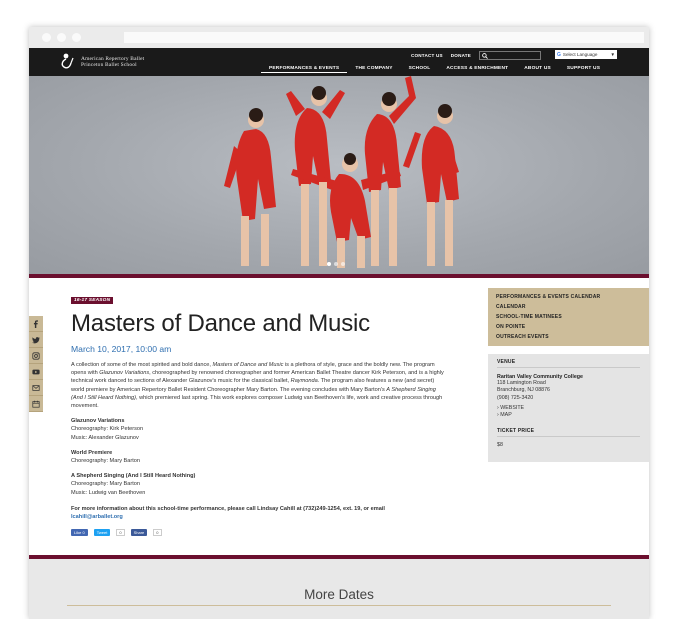 This screenshot has height=619, width=677. Describe the element at coordinates (139, 533) in the screenshot. I see `facebook-share-button: Share` at that location.